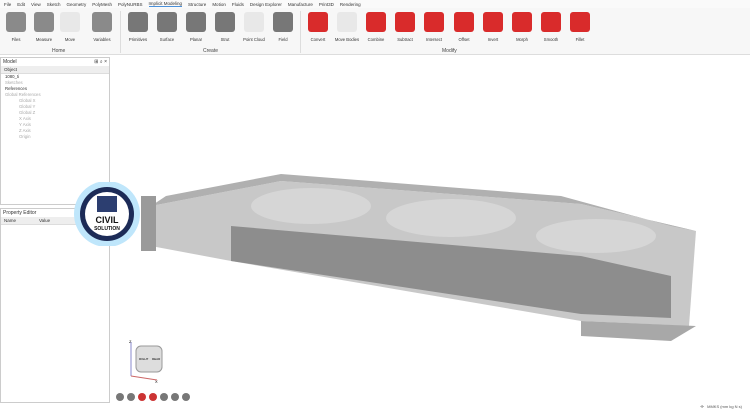 The width and height of the screenshot is (750, 413). I want to click on surface-icon, so click(167, 22).